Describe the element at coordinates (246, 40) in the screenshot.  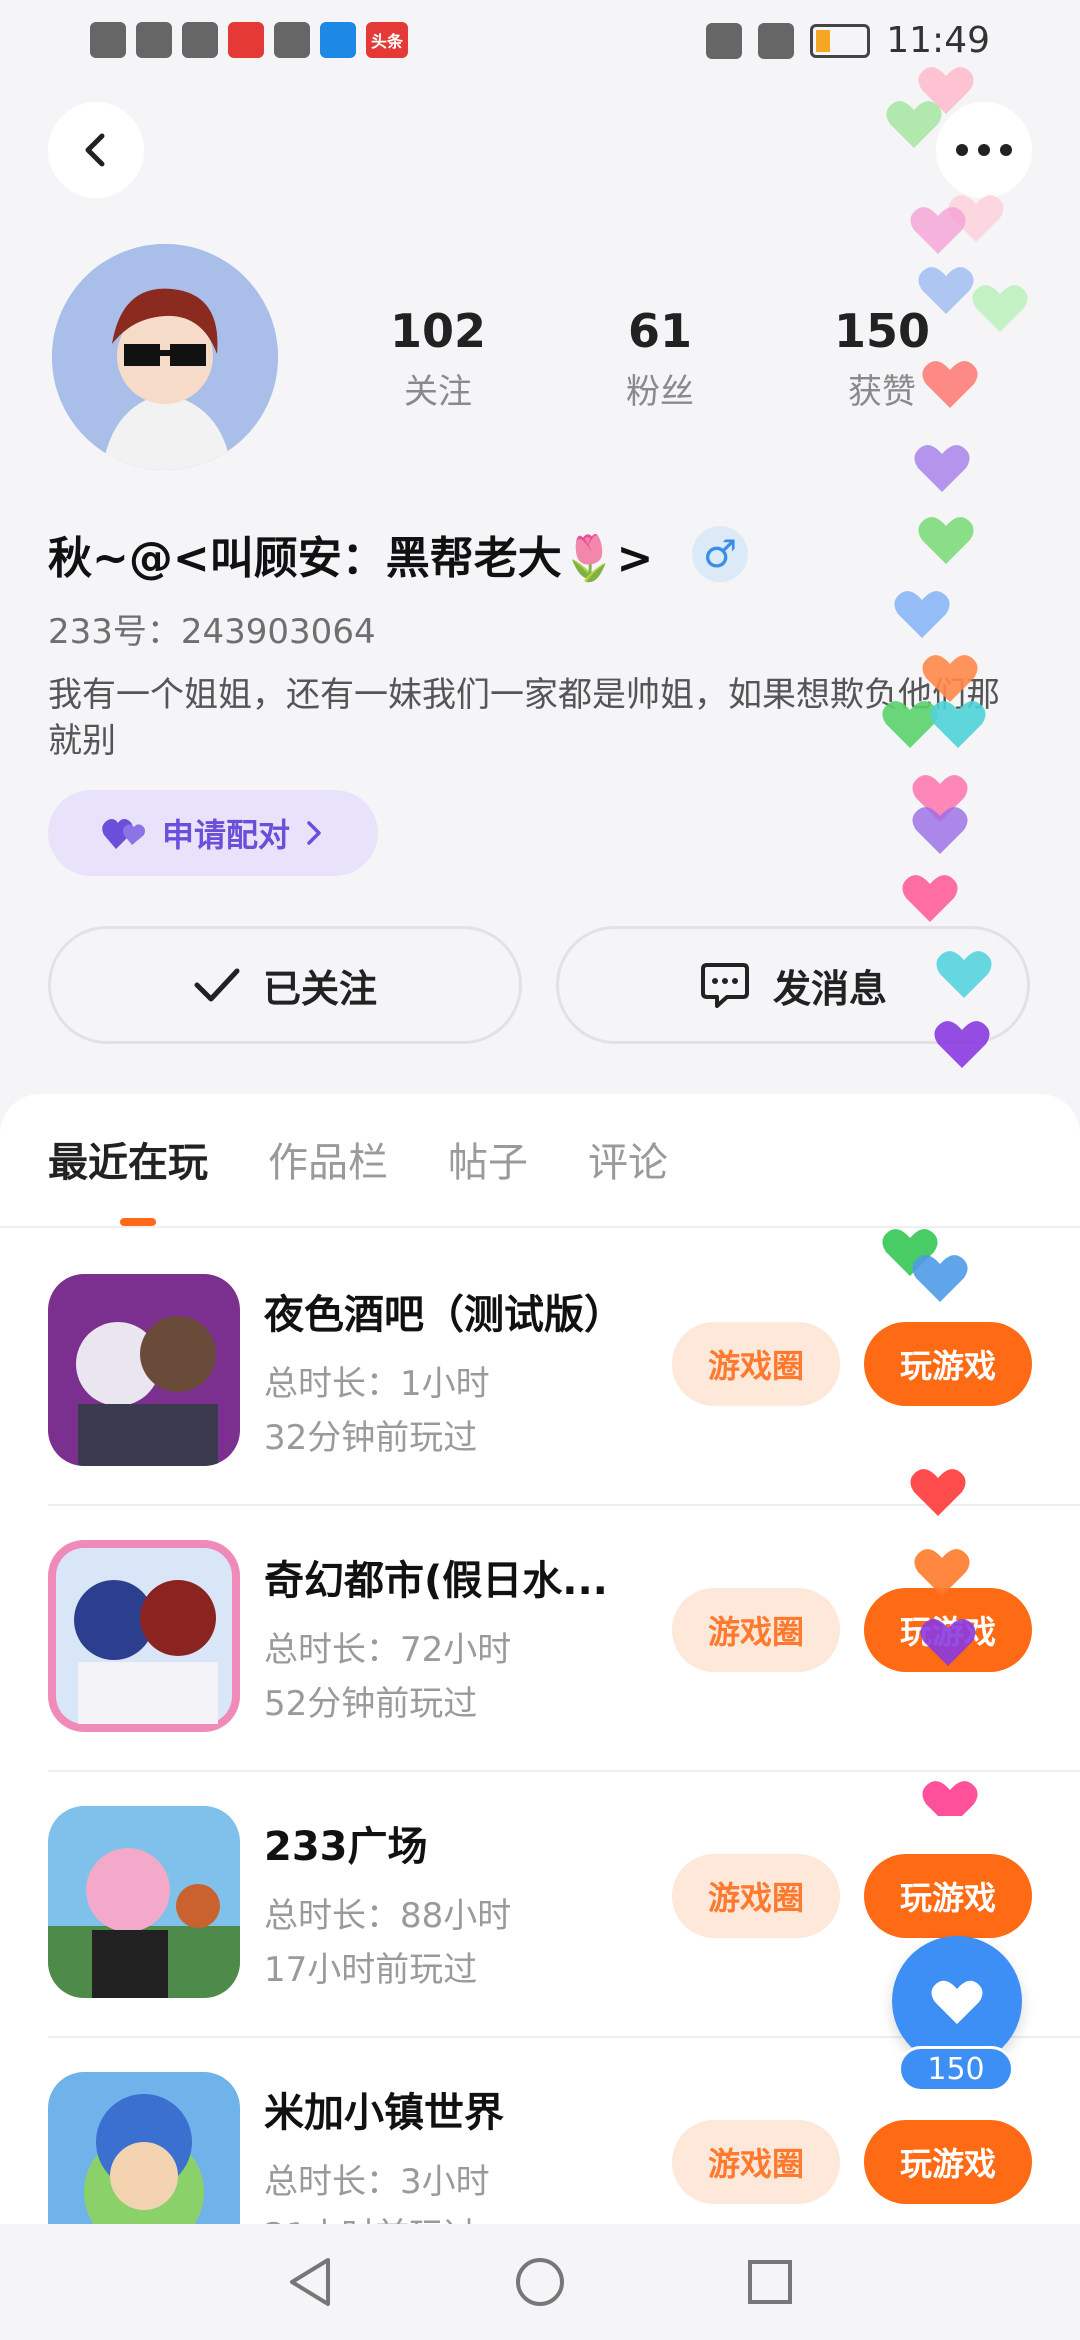
I see `recorder-icon` at that location.